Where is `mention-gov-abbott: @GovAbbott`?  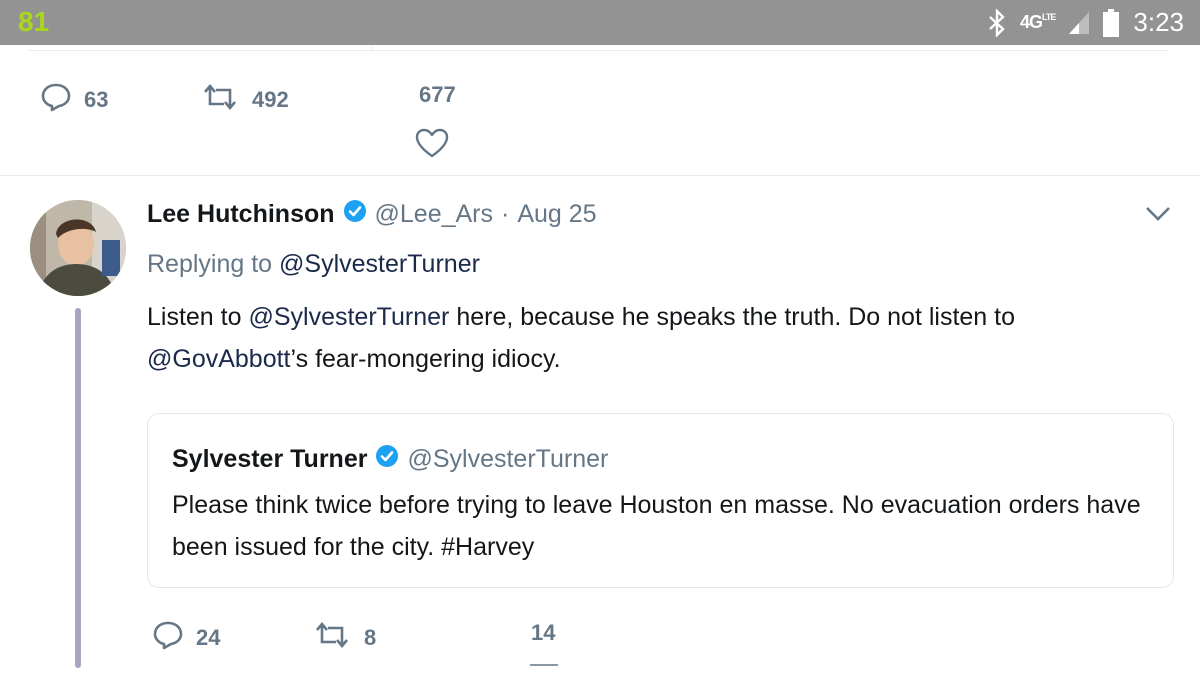 mention-gov-abbott: @GovAbbott is located at coordinates (219, 359).